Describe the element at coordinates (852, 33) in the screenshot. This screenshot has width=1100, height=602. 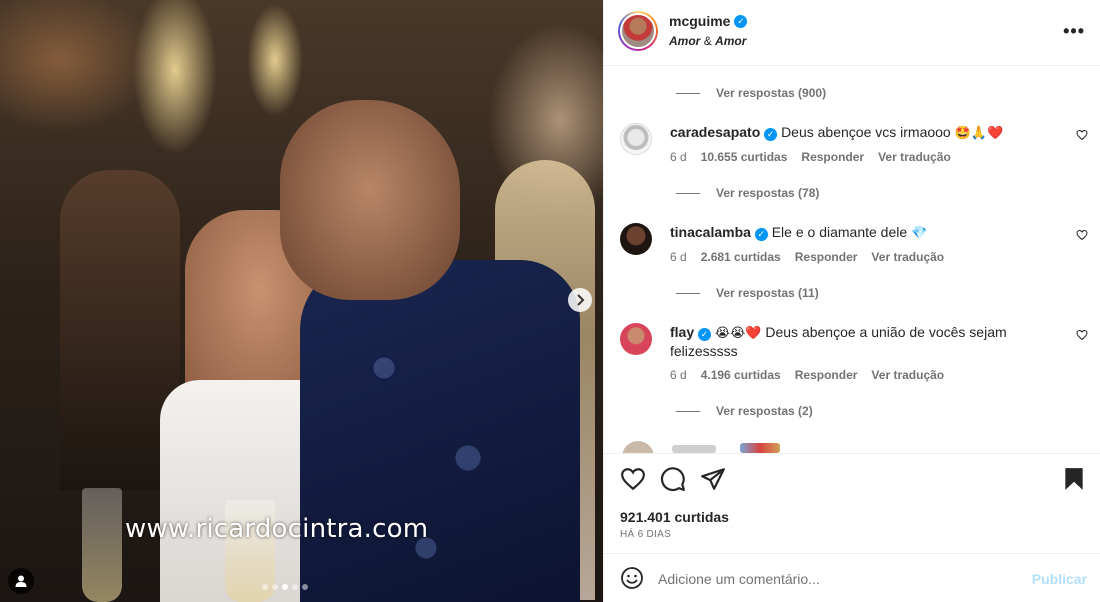
I see `post-header: mcguime ✓ Amor & Amor •••` at that location.